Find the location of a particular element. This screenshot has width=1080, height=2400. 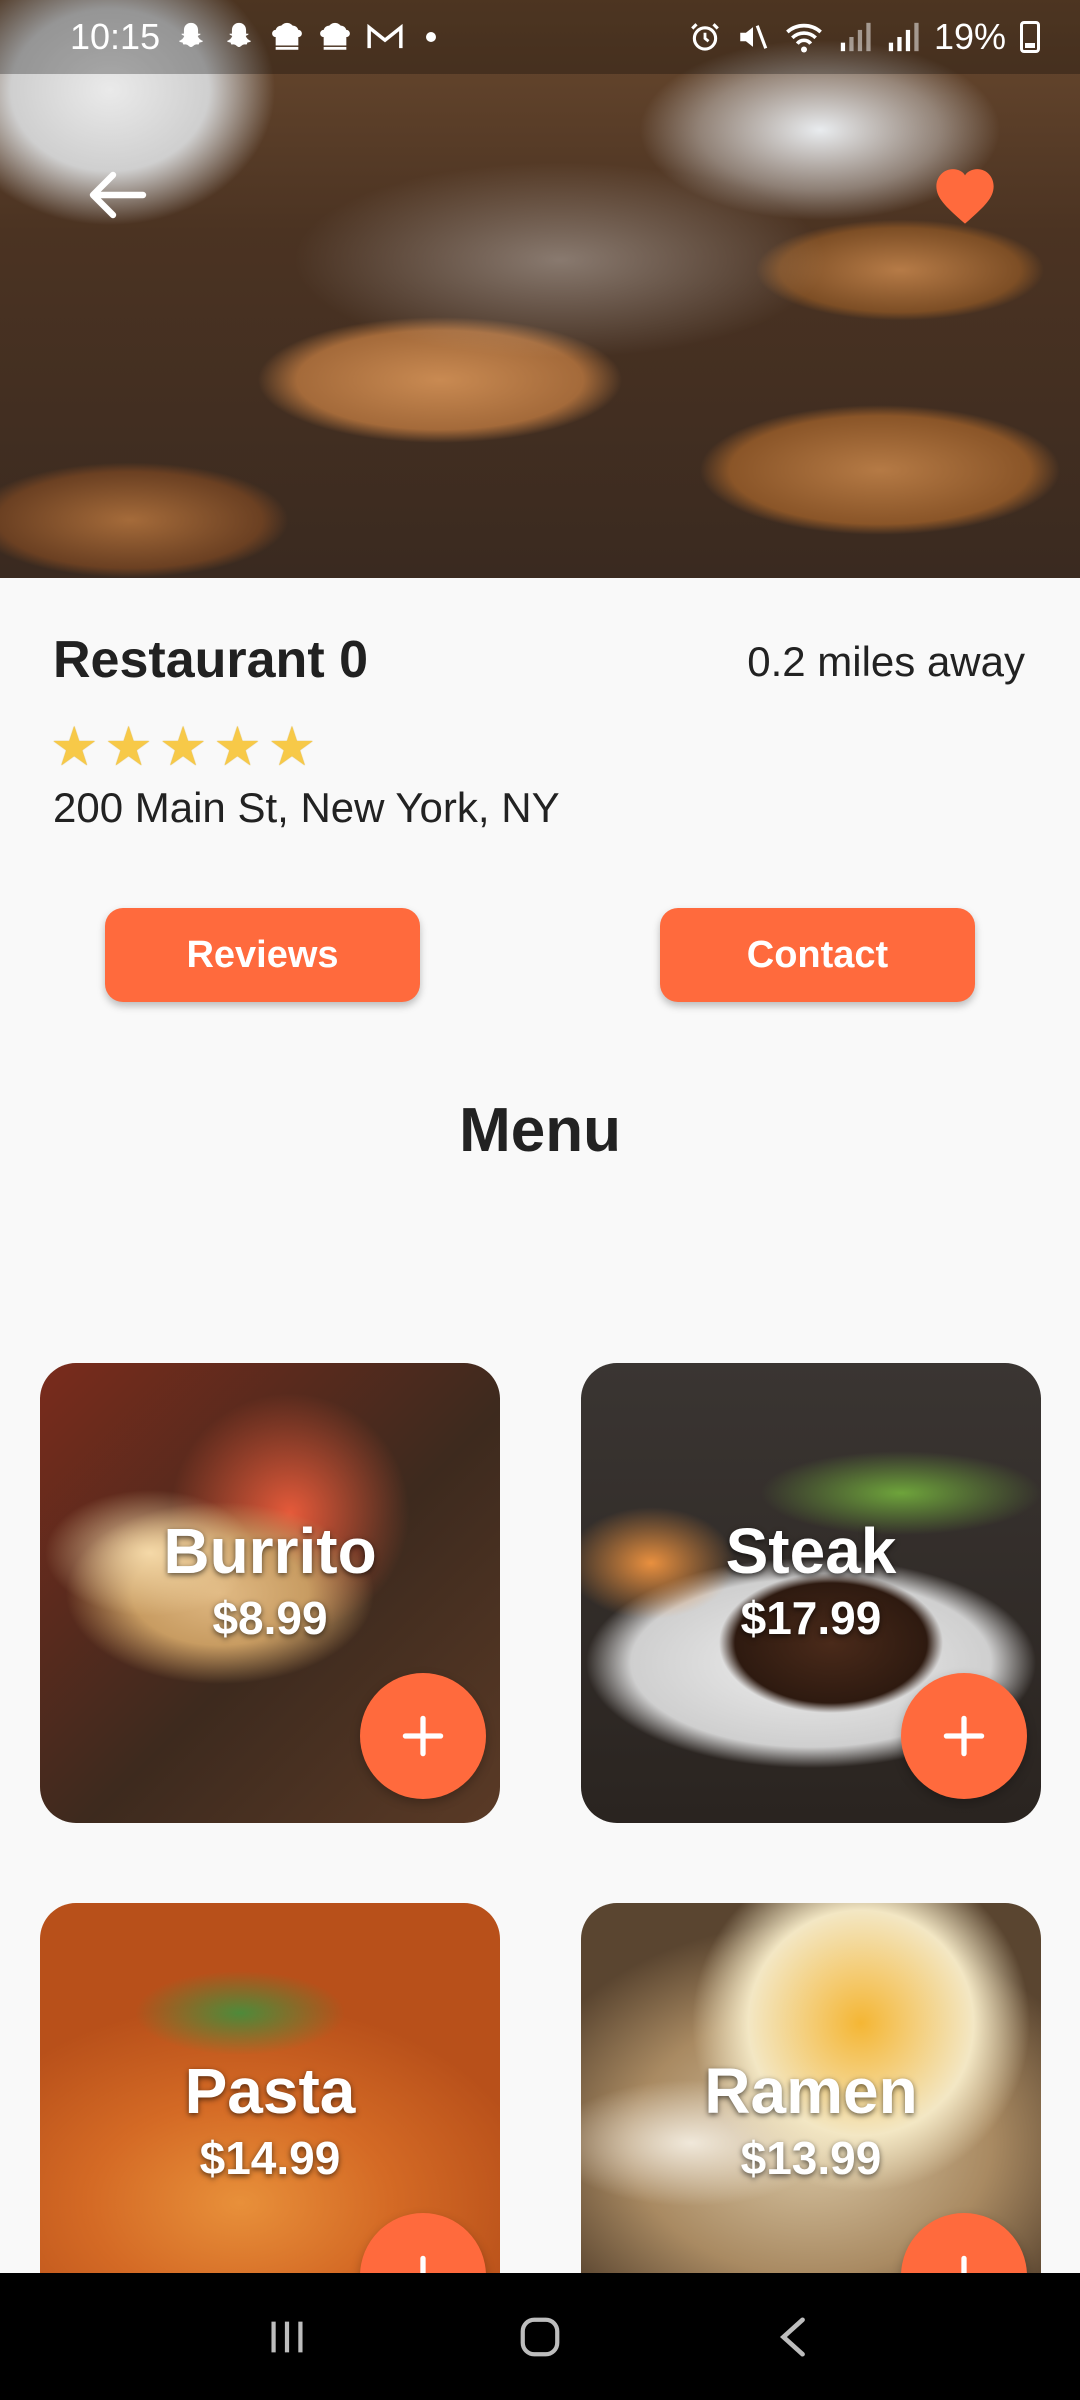

menu-item-price: $14.99 is located at coordinates (270, 2158).